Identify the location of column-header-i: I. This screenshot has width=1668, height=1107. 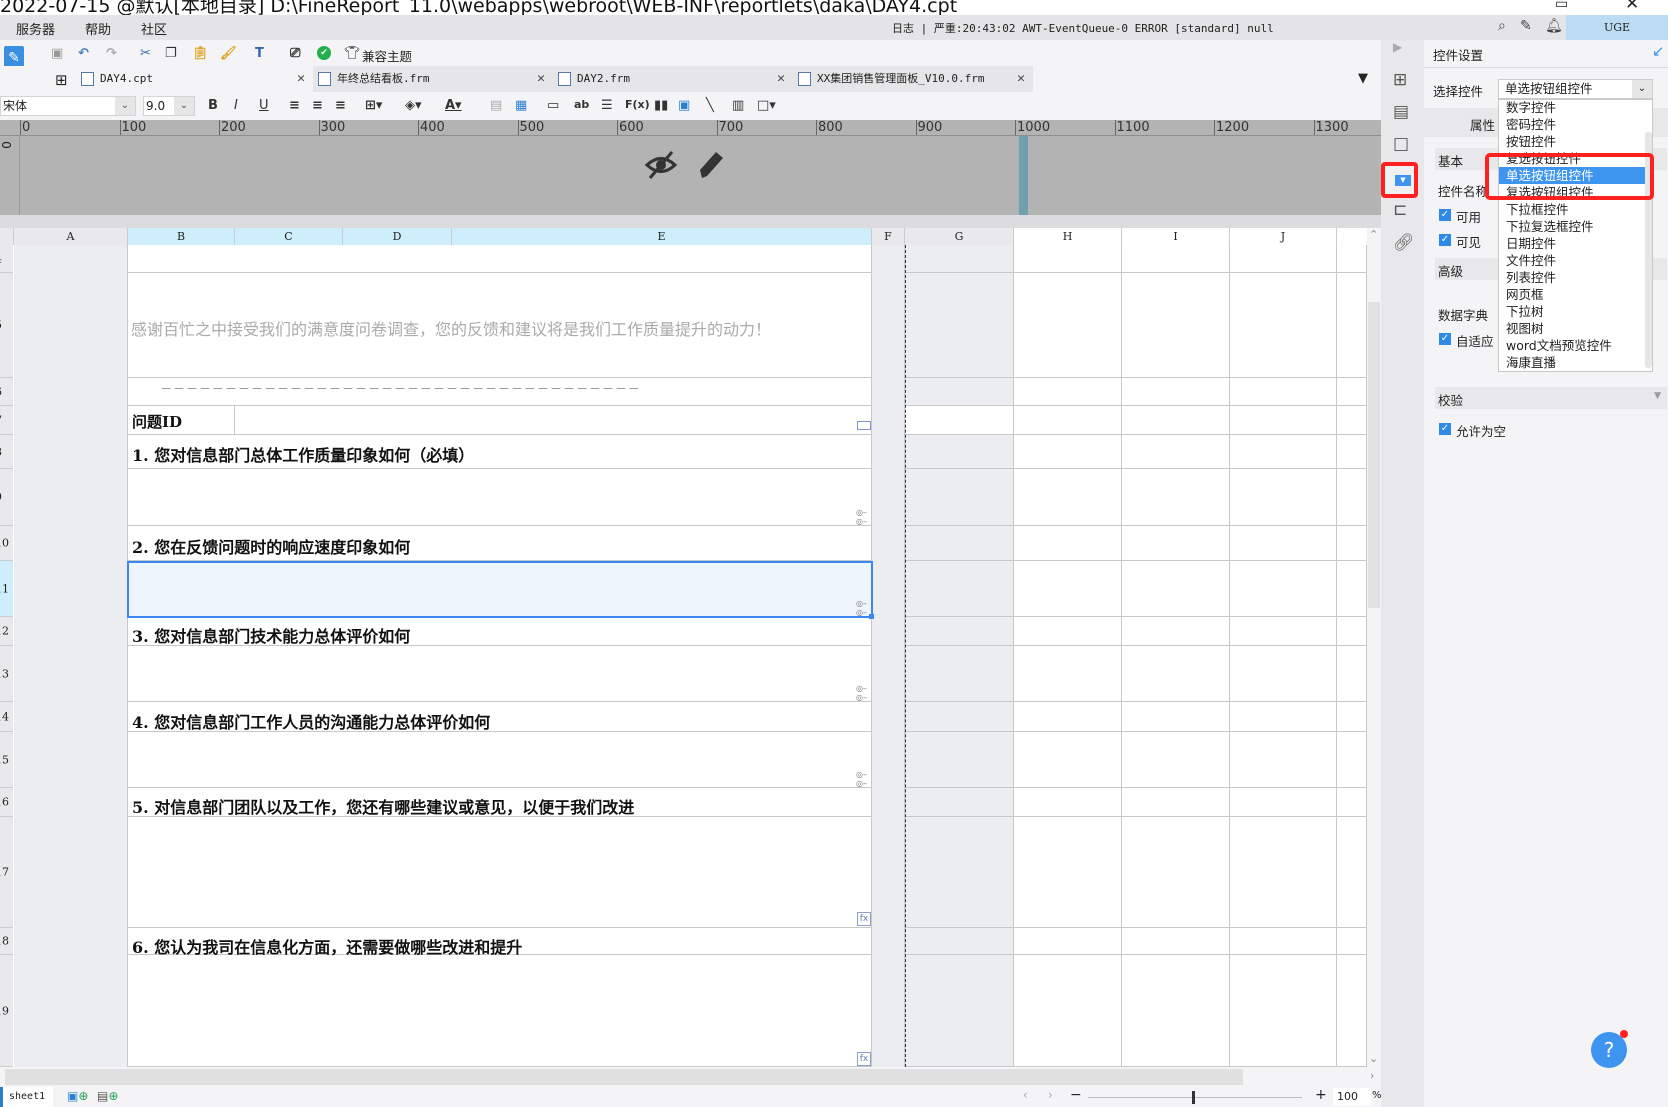
(1176, 236).